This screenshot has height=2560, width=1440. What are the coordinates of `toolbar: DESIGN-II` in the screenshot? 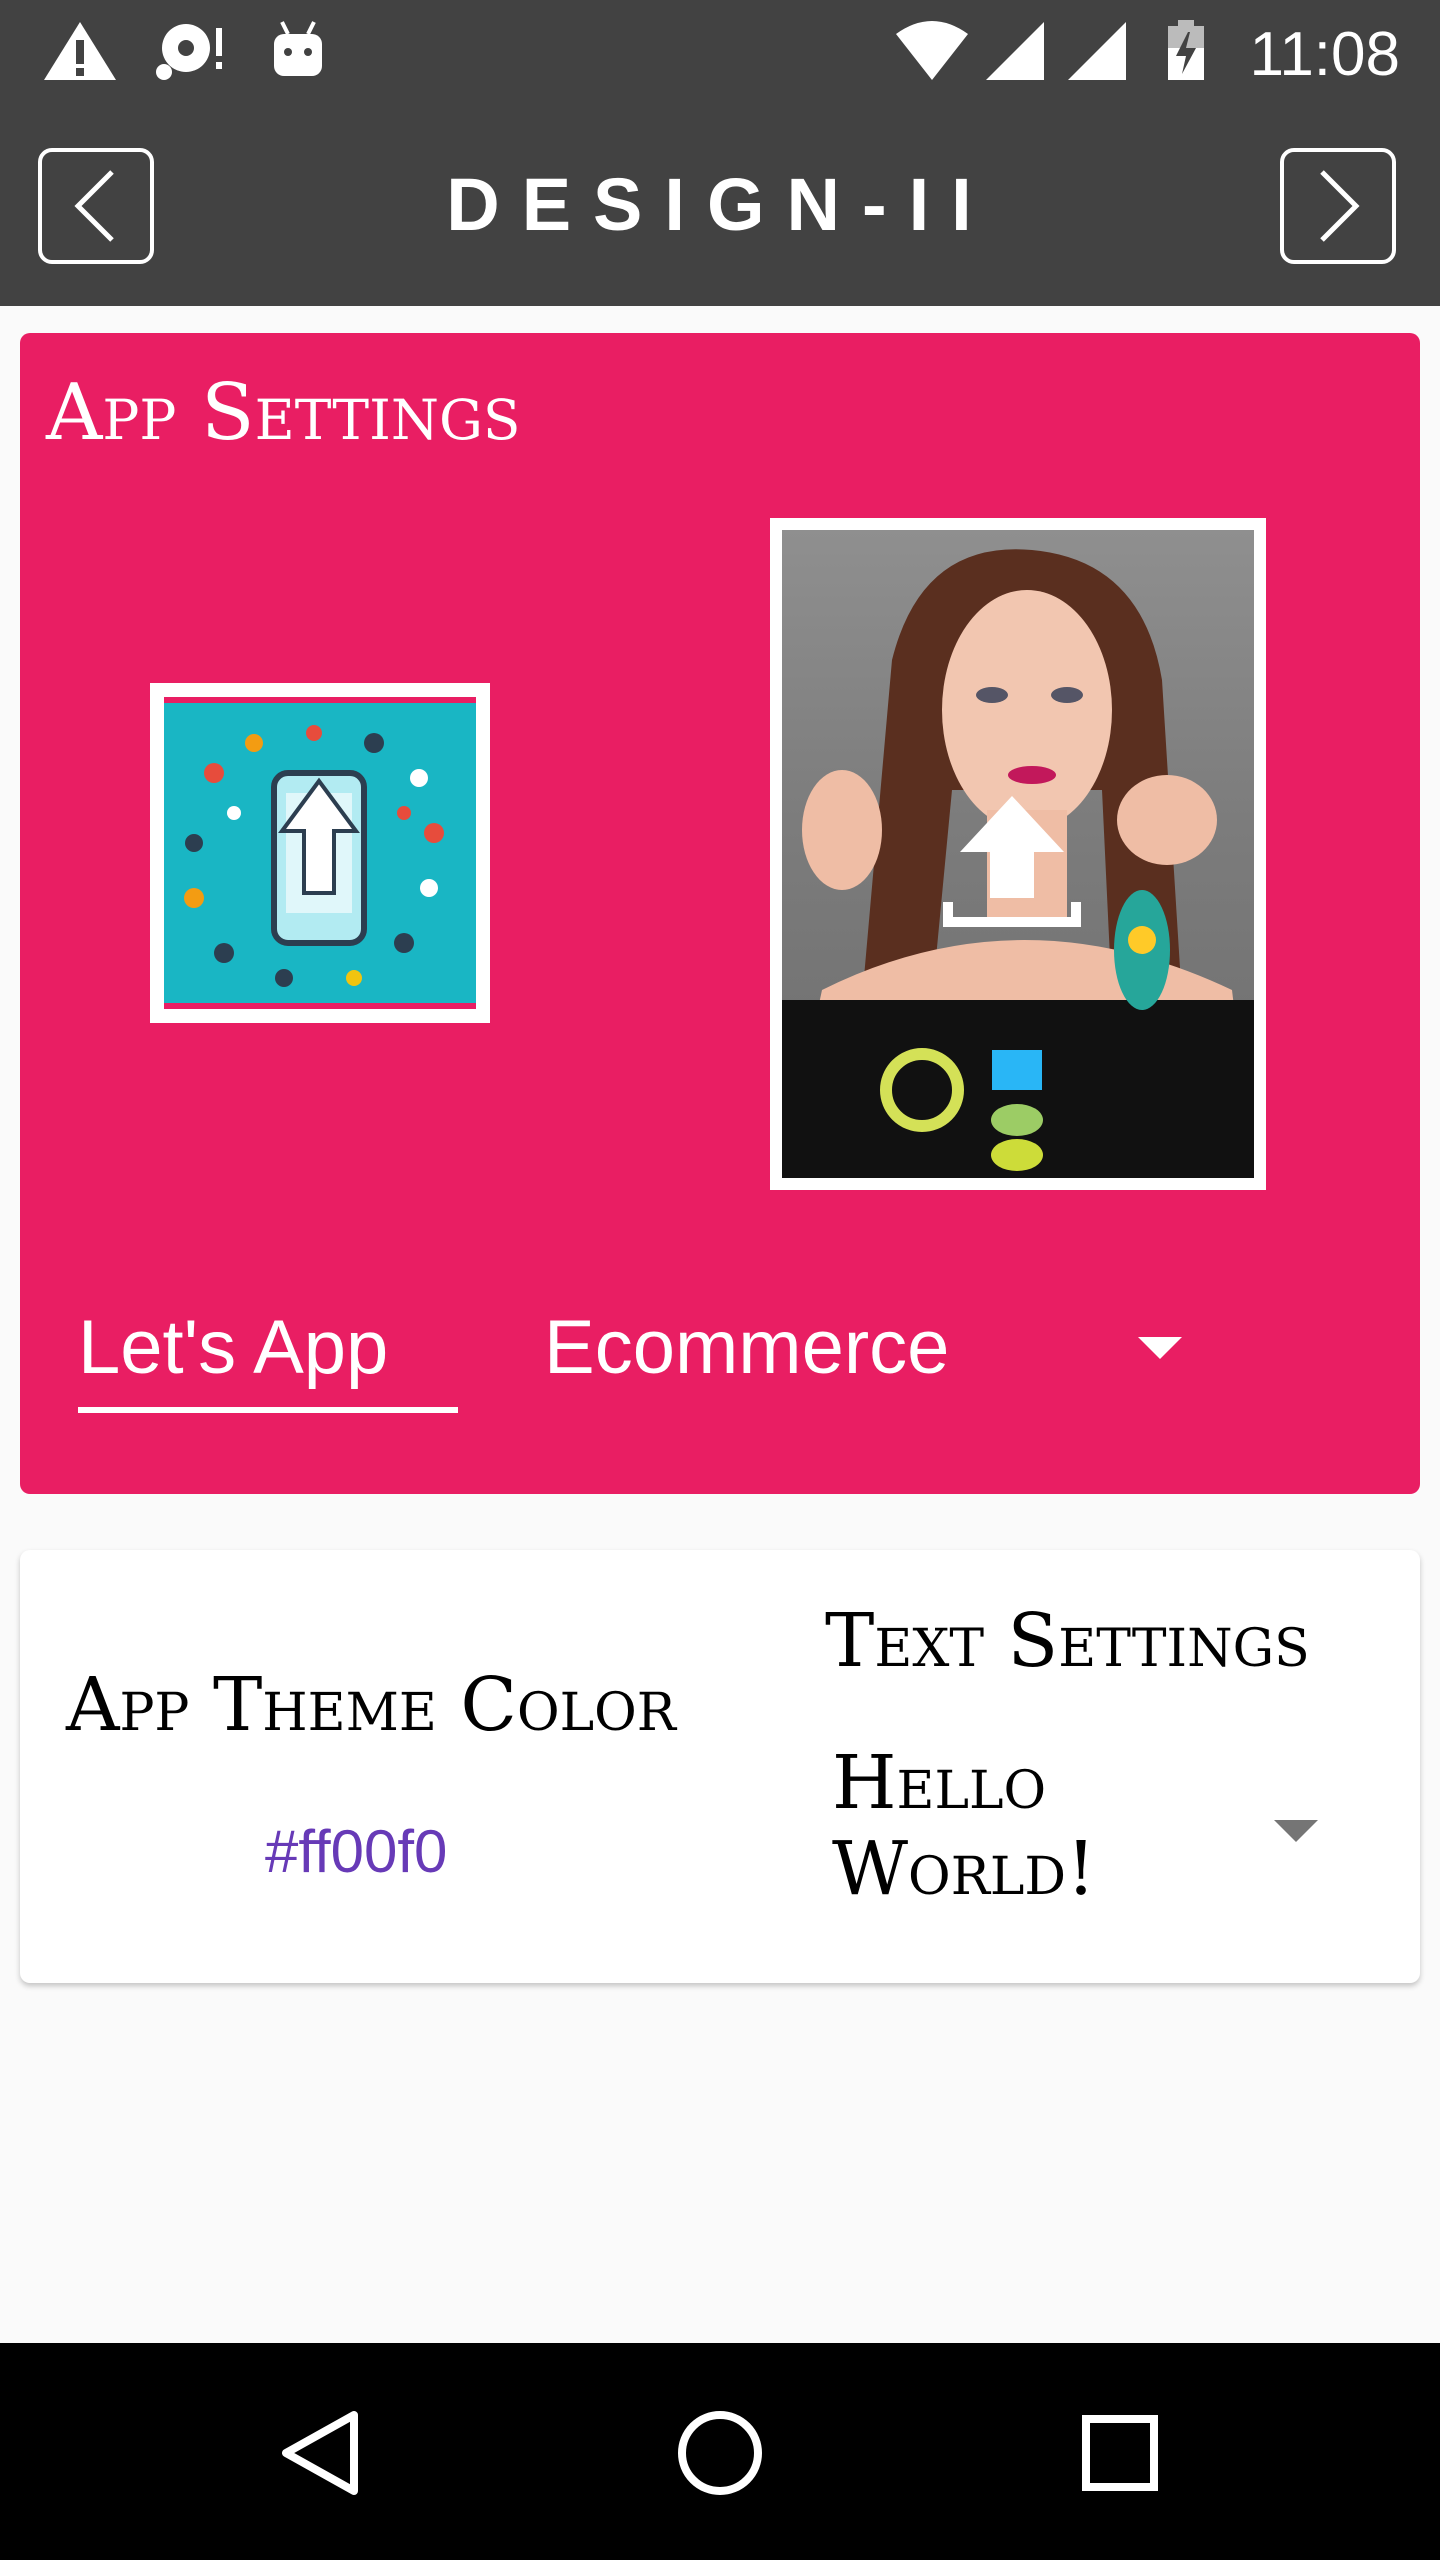 It's located at (720, 208).